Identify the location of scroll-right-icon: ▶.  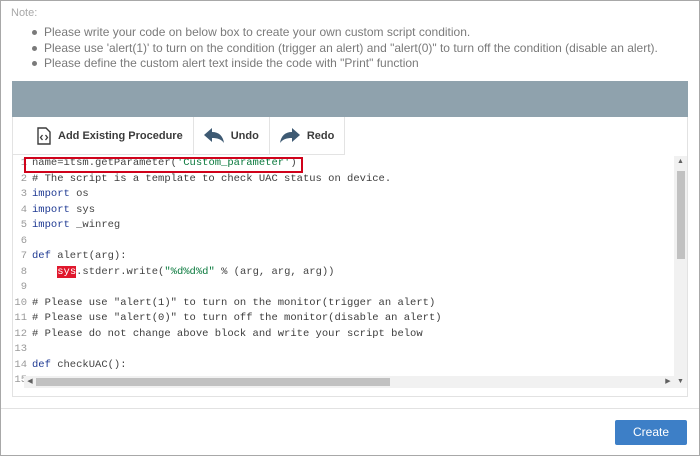
(668, 382).